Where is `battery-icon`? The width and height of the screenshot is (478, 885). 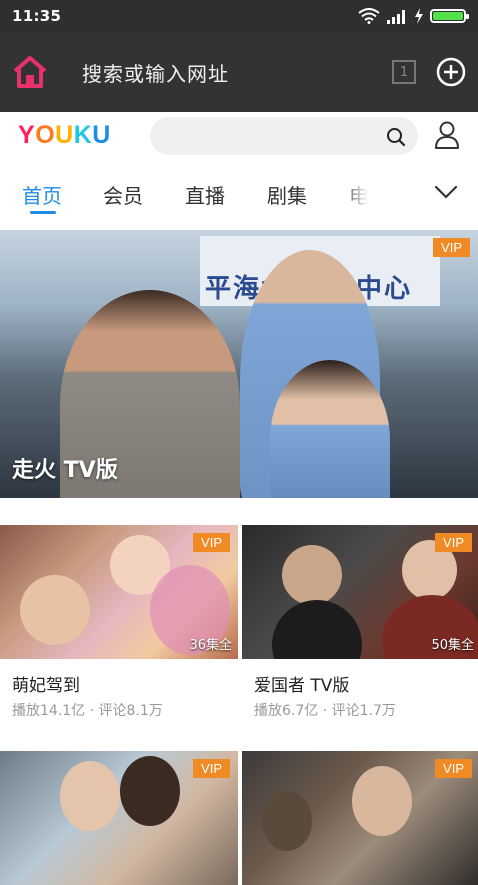
battery-icon is located at coordinates (449, 16).